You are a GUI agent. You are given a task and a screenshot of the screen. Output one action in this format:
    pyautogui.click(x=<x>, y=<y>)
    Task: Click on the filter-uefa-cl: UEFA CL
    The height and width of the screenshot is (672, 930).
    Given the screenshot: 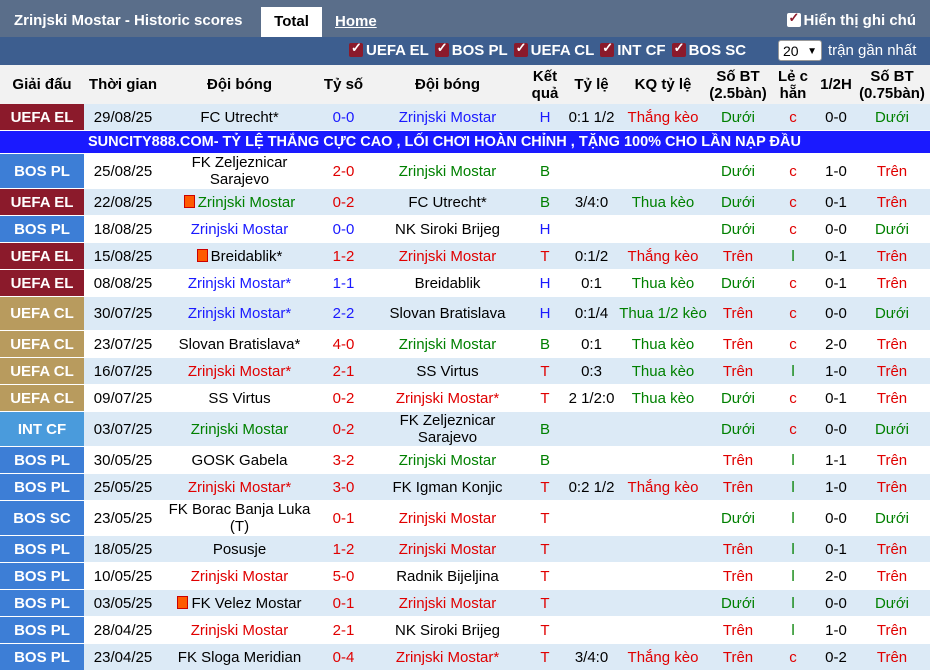 What is the action you would take?
    pyautogui.click(x=554, y=49)
    